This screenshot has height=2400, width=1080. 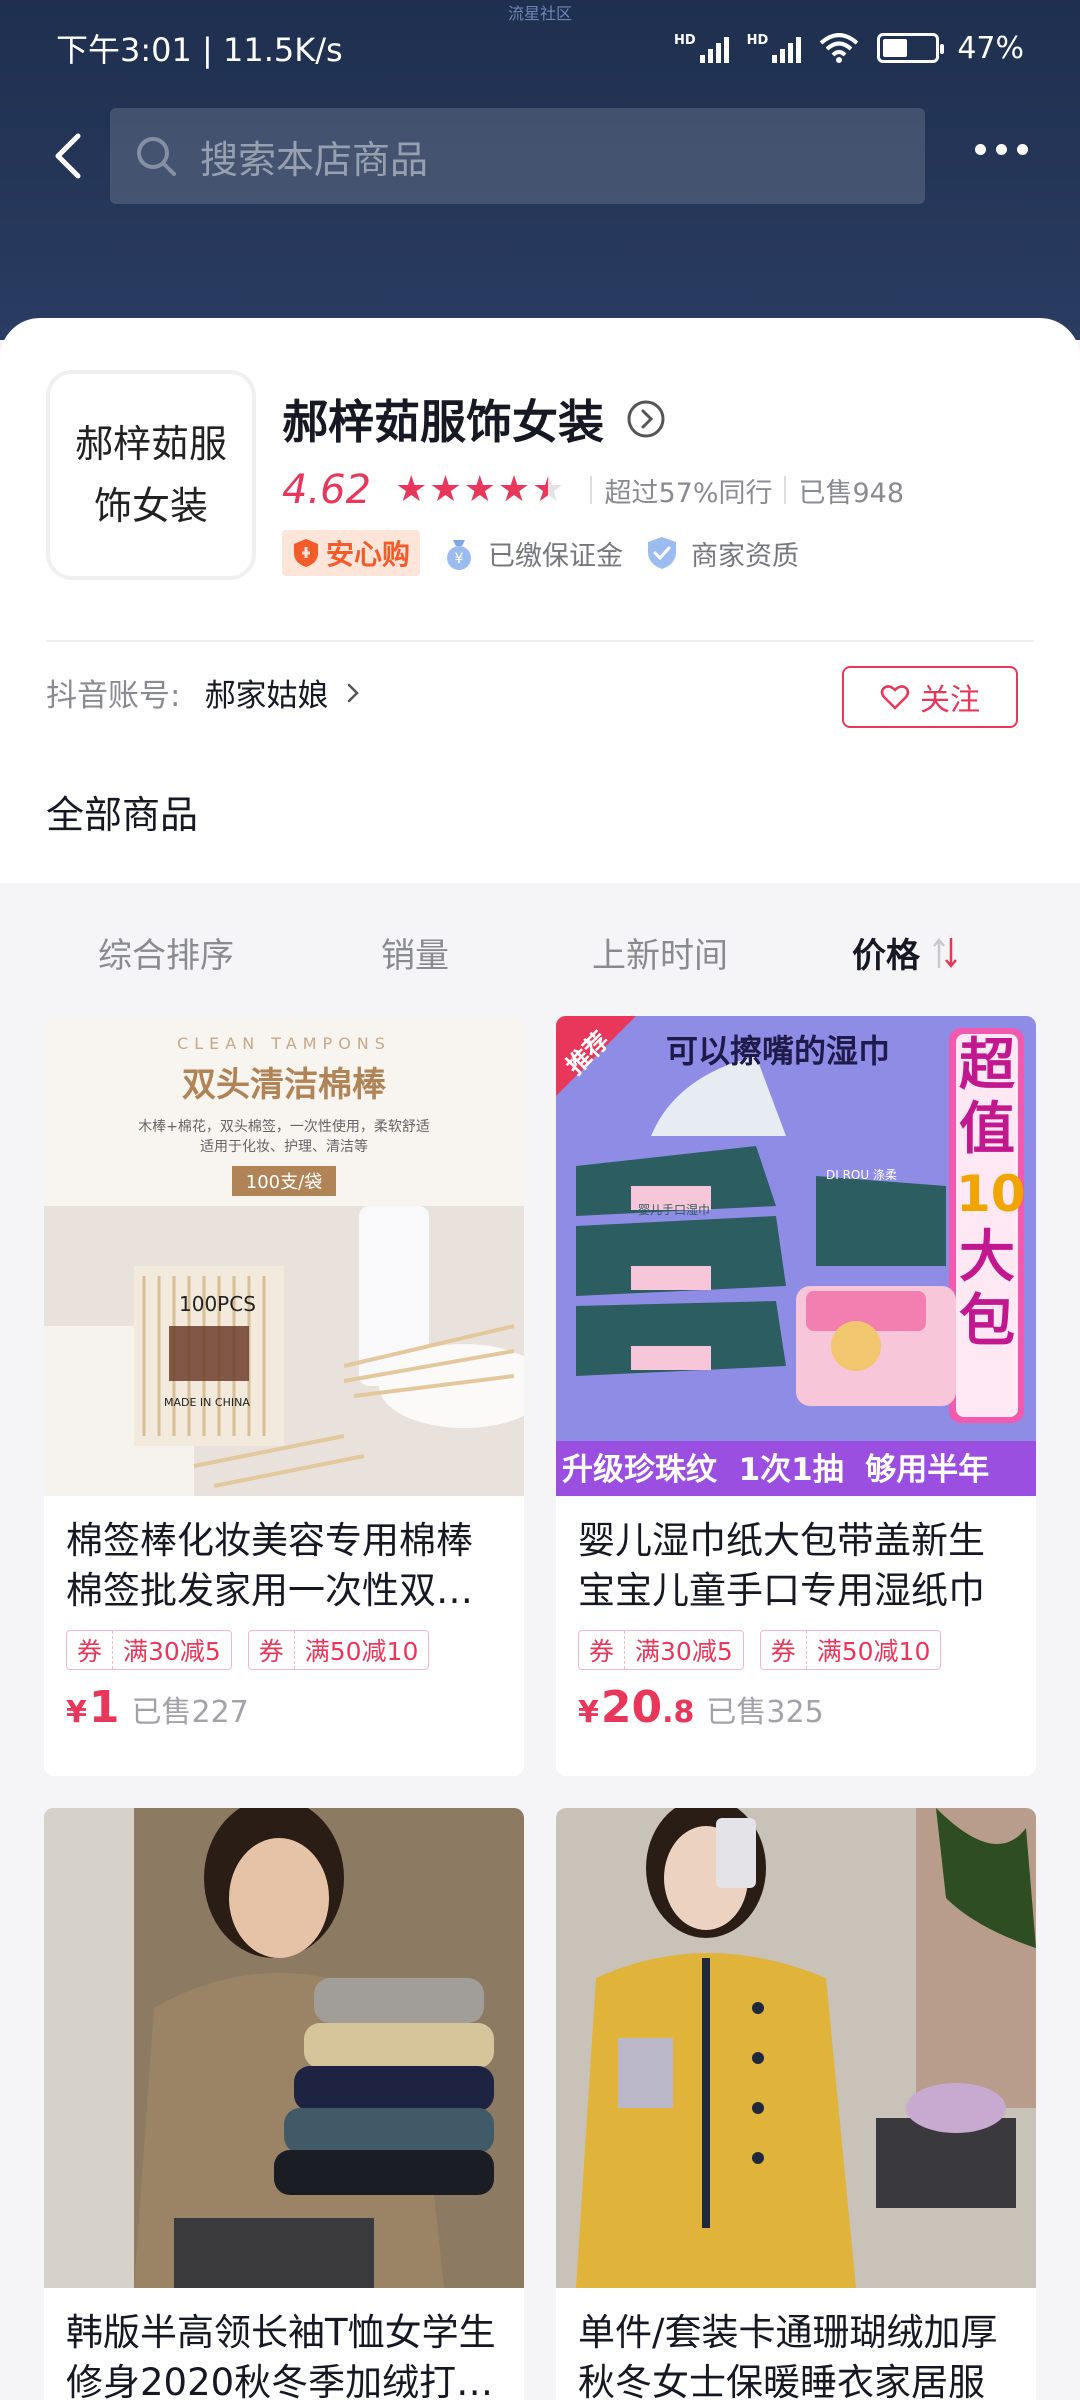 I want to click on product-card: 单件/套装卡通珊瑚绒加厚秋冬女士保暖睡衣家居服, so click(x=796, y=2104).